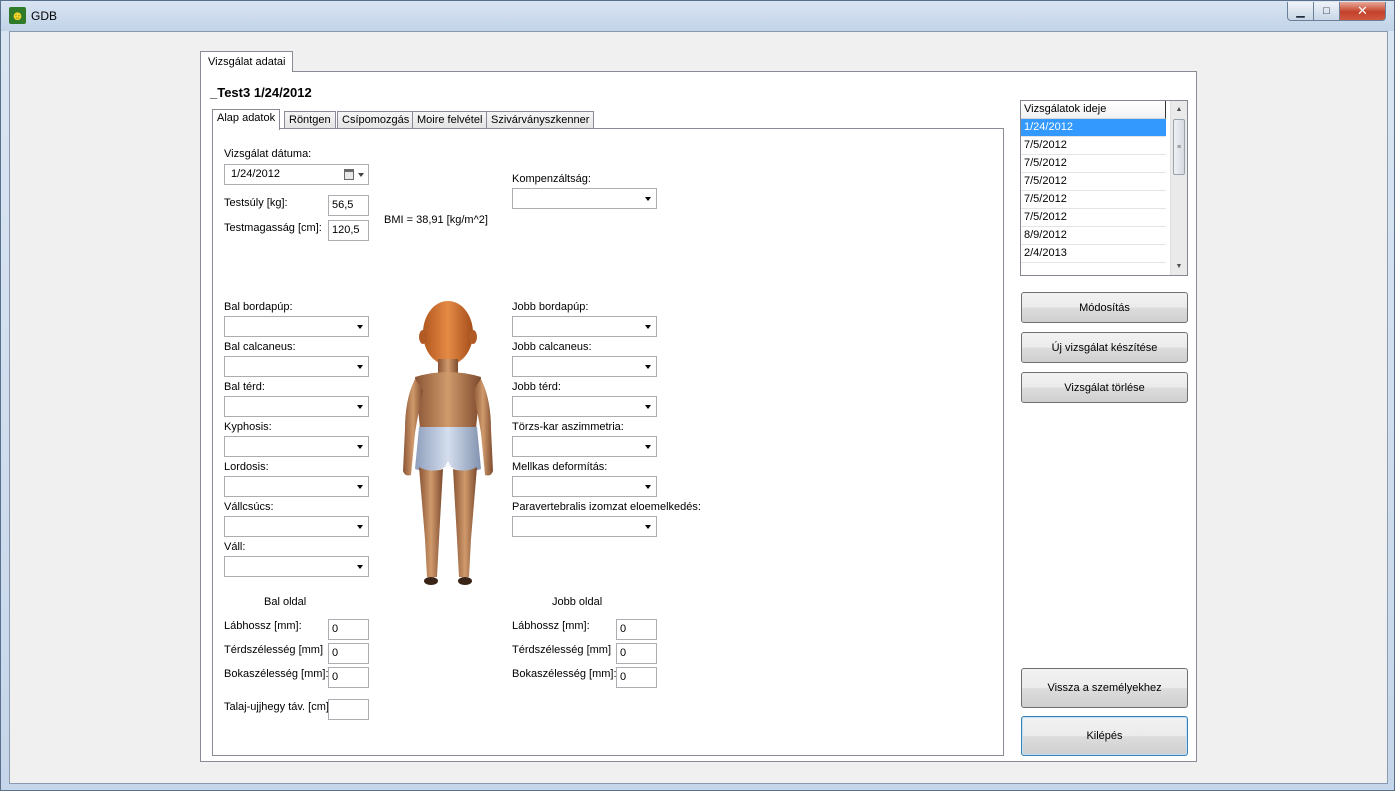 The height and width of the screenshot is (791, 1395). What do you see at coordinates (348, 709) in the screenshot?
I see `floor-fingertip-input` at bounding box center [348, 709].